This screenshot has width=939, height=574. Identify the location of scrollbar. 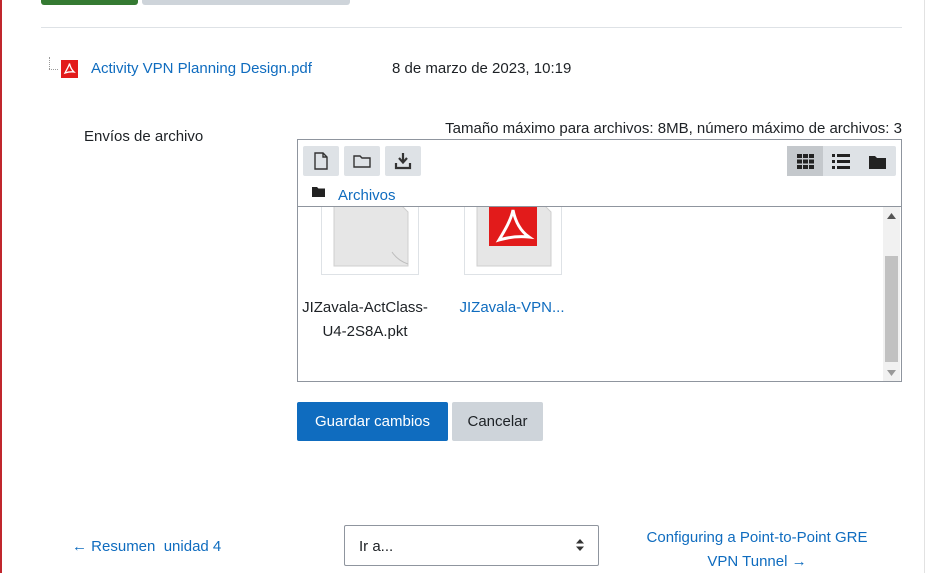
(891, 294).